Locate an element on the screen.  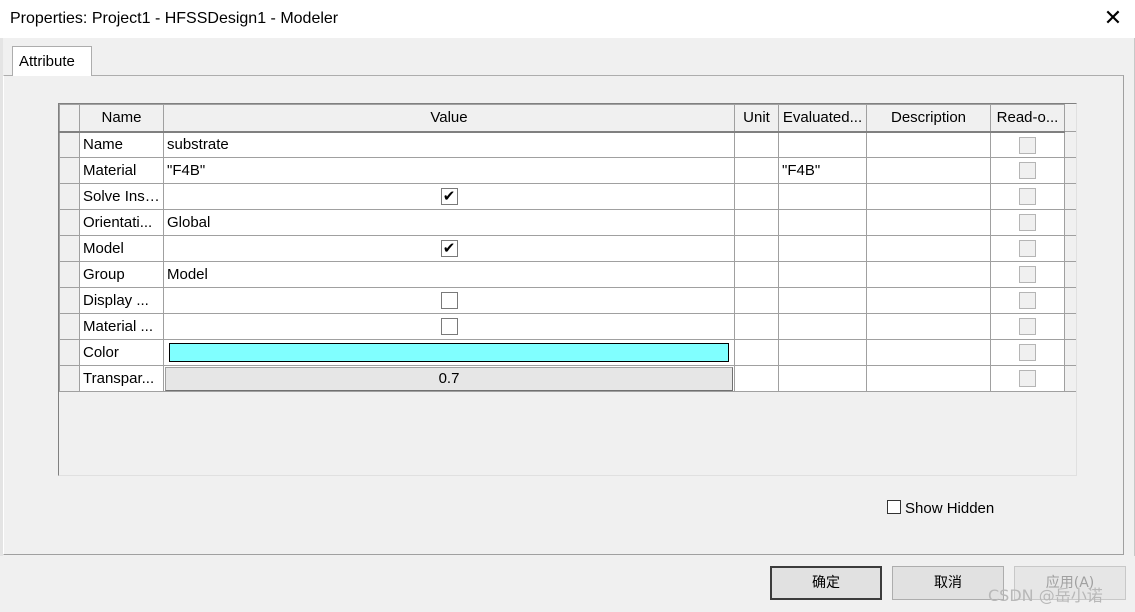
table-row: Name substrate is located at coordinates (567, 144).